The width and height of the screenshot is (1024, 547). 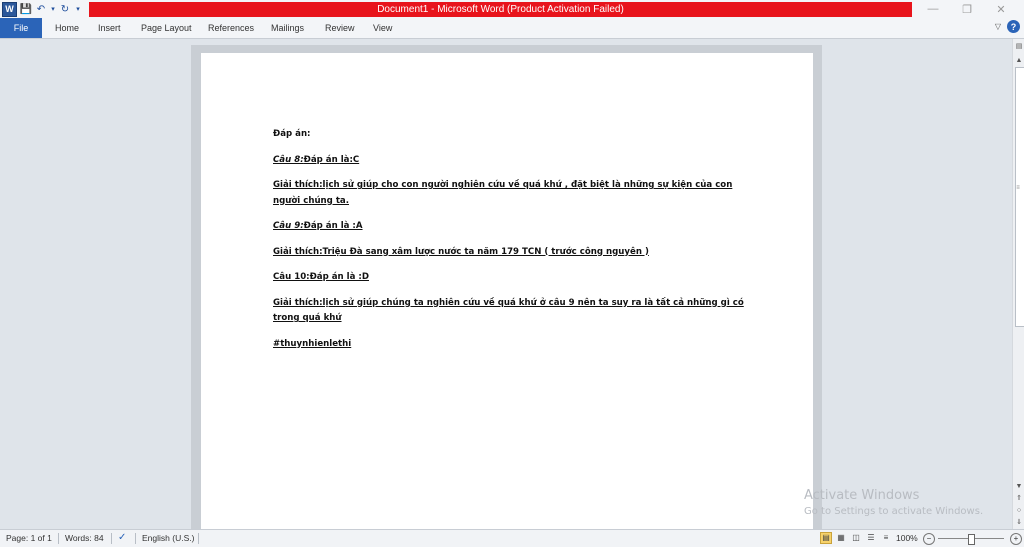 What do you see at coordinates (312, 343) in the screenshot?
I see `paragraph-text: #thuynhienlethi` at bounding box center [312, 343].